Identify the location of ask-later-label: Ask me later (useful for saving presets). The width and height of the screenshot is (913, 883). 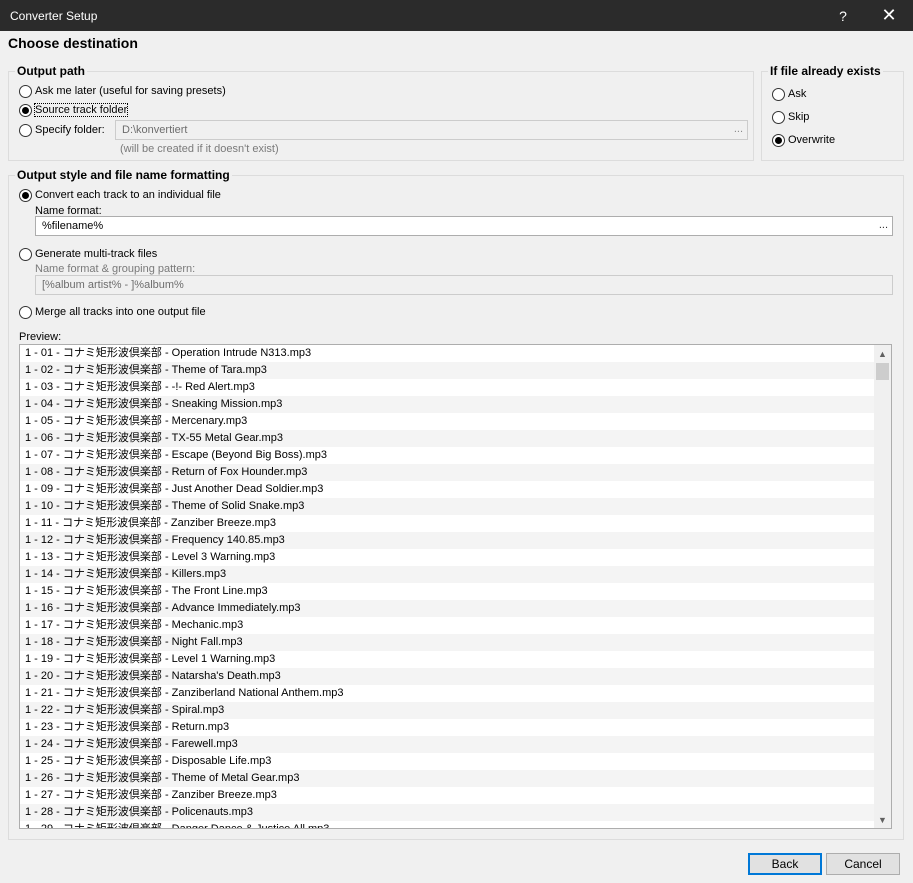
(130, 91).